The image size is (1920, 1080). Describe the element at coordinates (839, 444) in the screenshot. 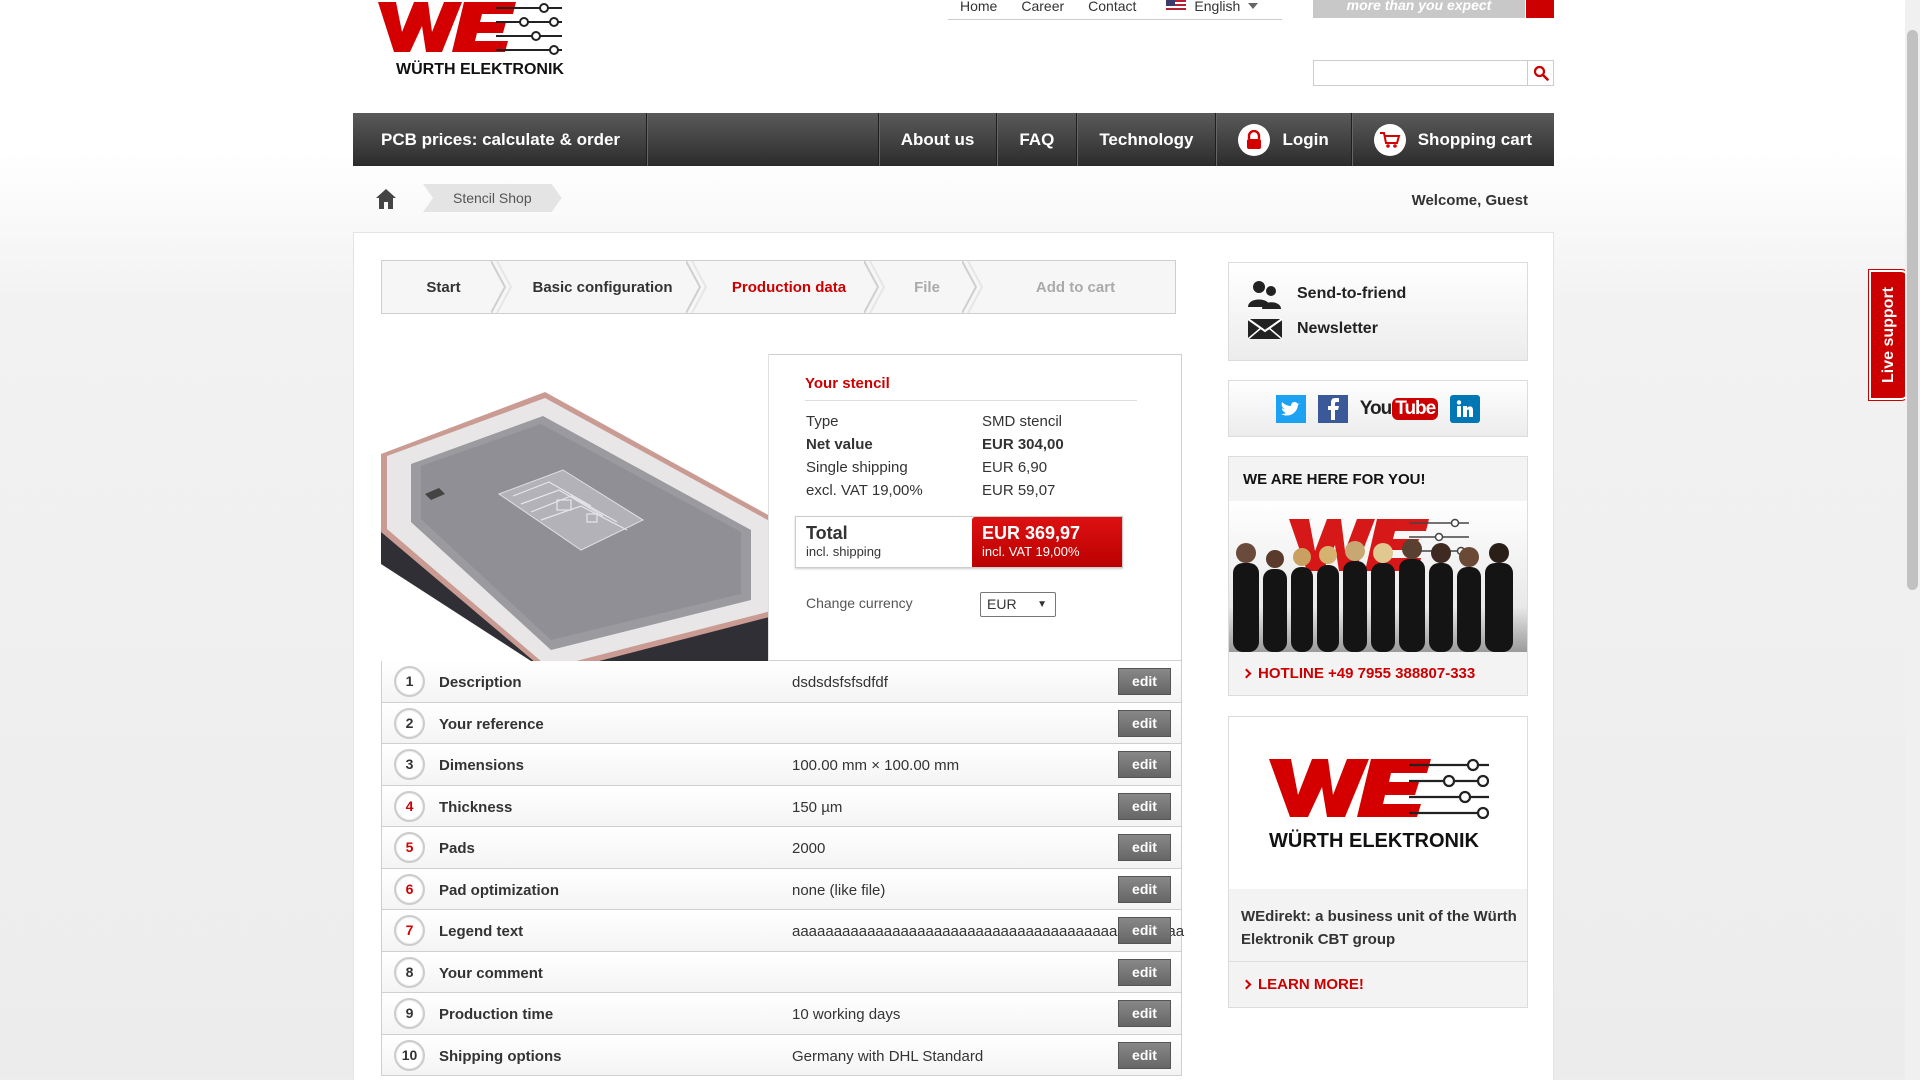

I see `detail-net-value-key: Net value` at that location.